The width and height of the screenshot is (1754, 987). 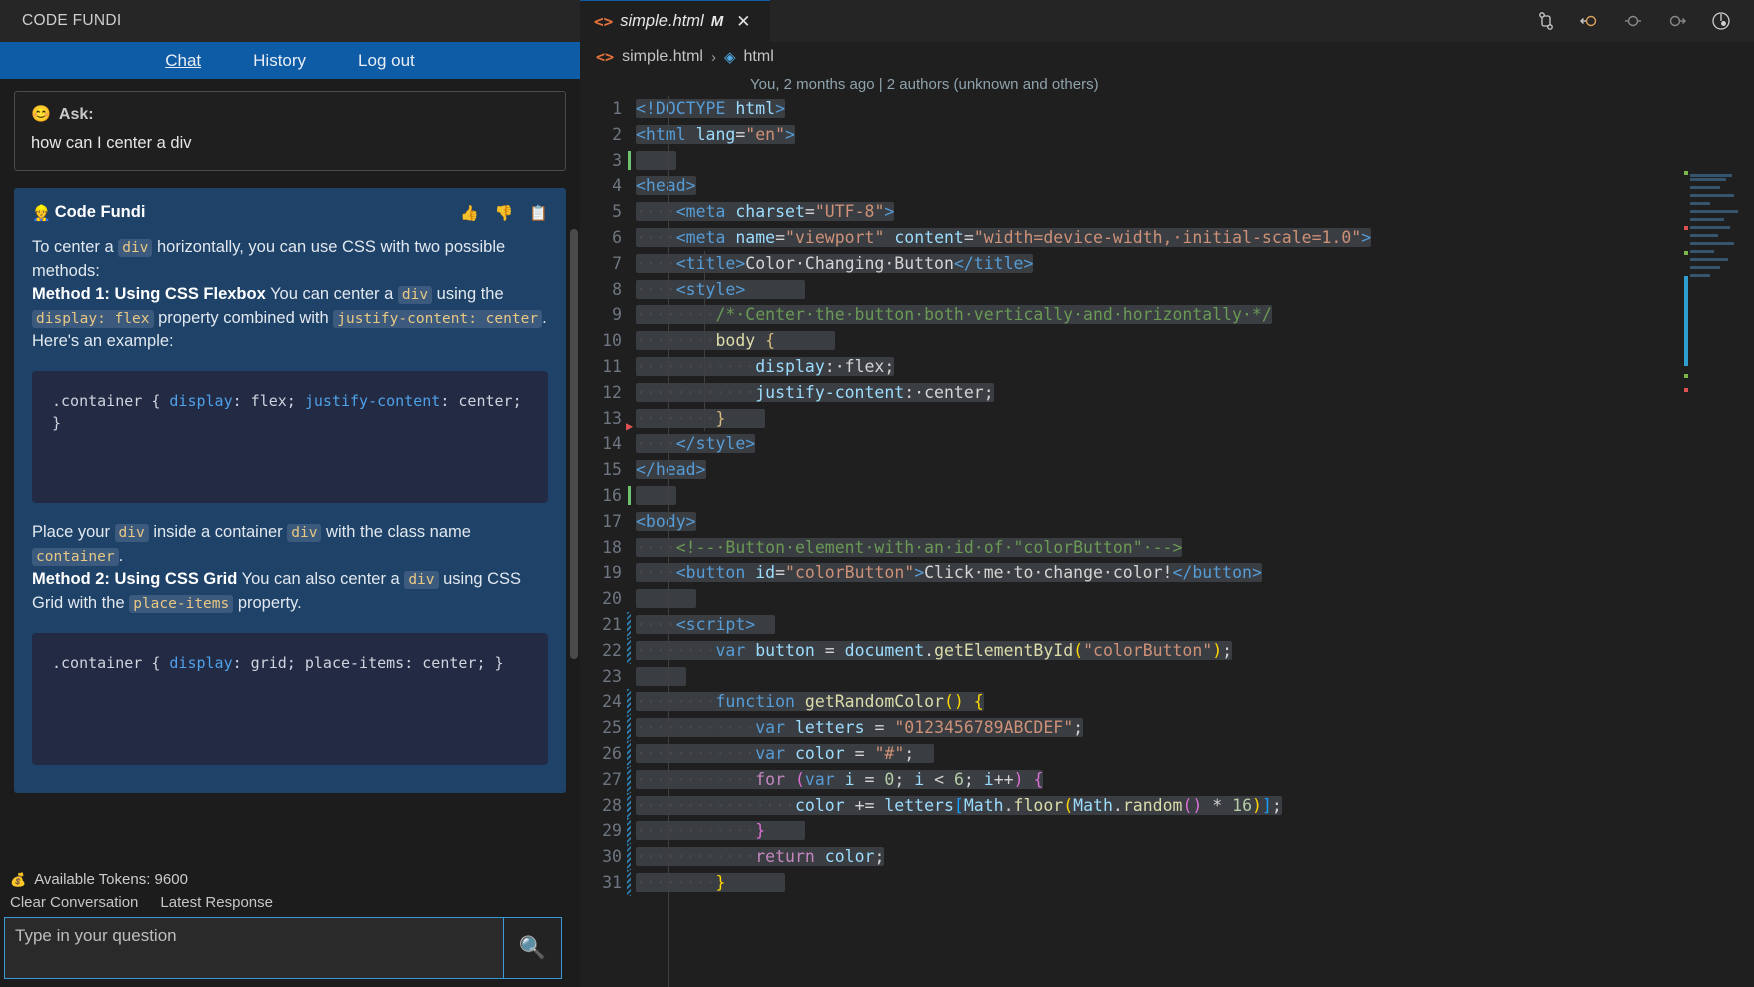 I want to click on chevron-right-icon: ›, so click(x=713, y=57).